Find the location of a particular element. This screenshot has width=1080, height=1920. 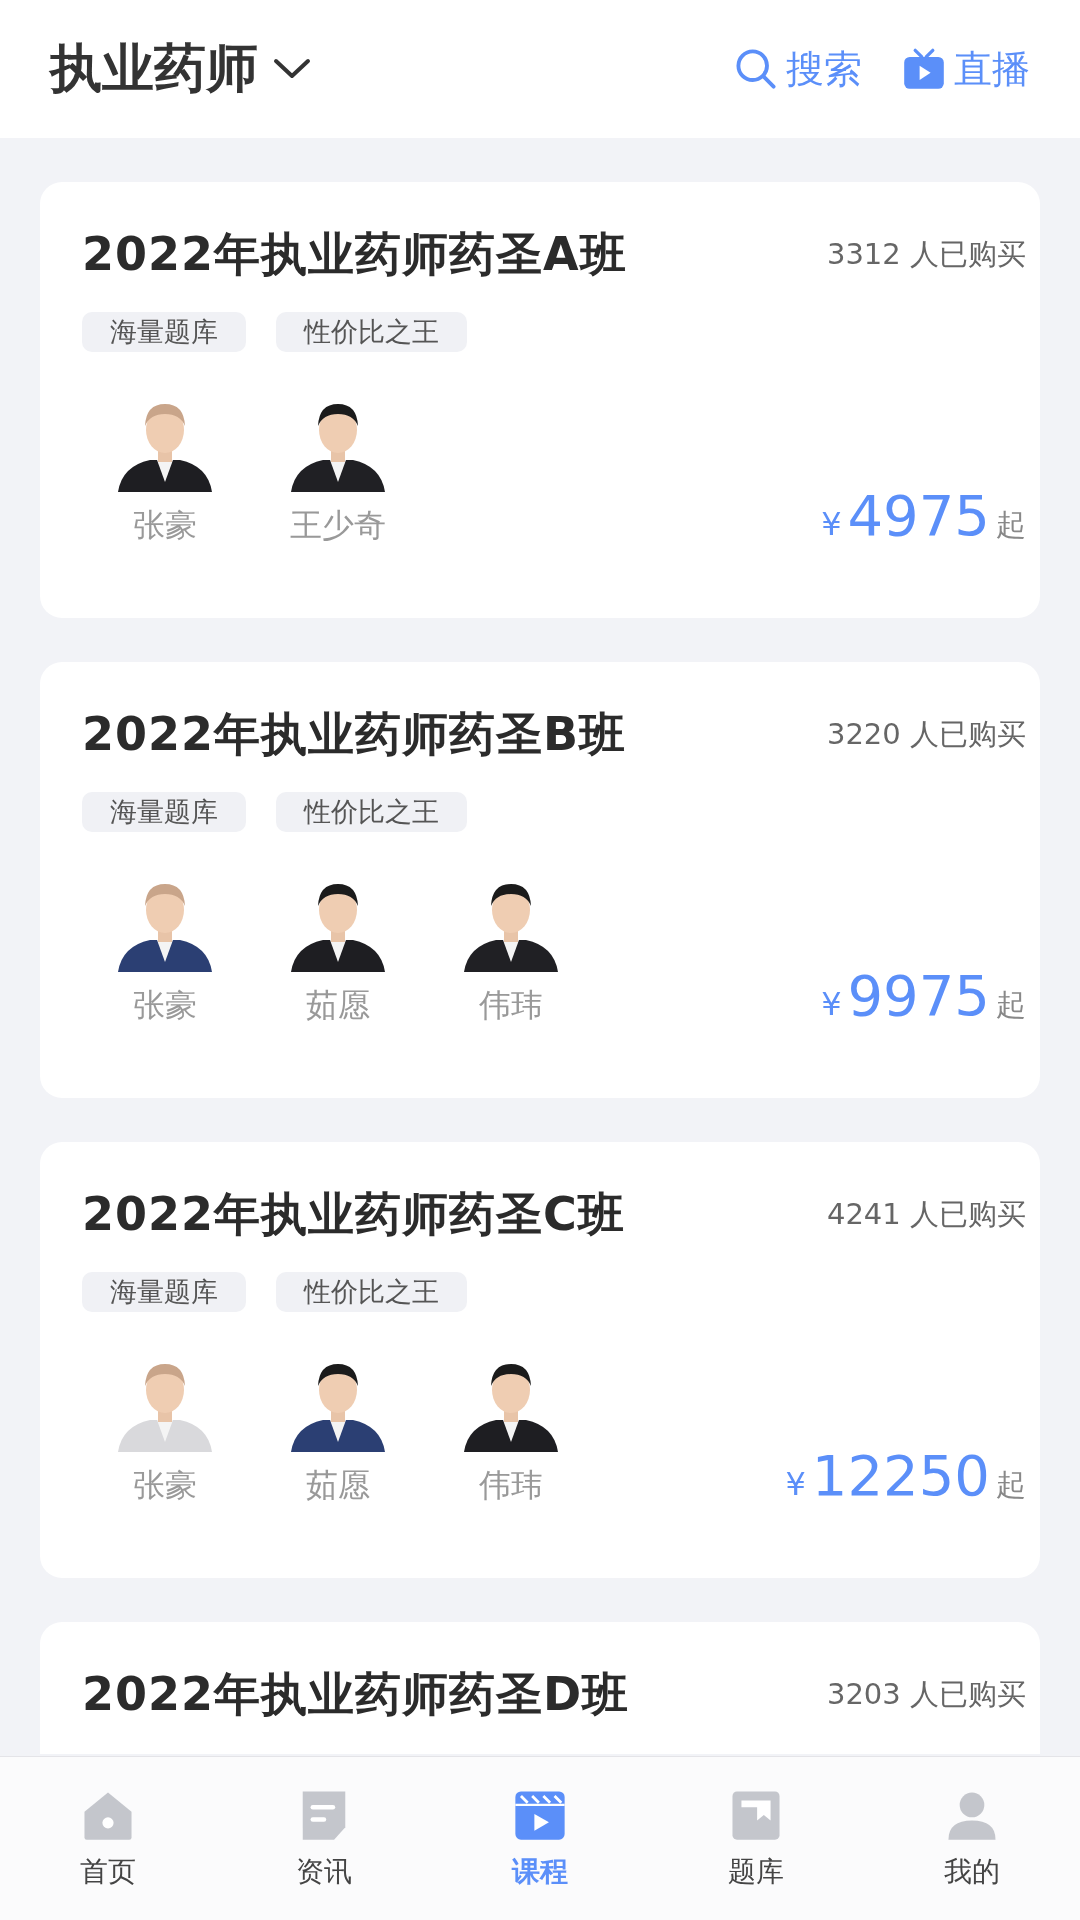

search-icon is located at coordinates (756, 69).